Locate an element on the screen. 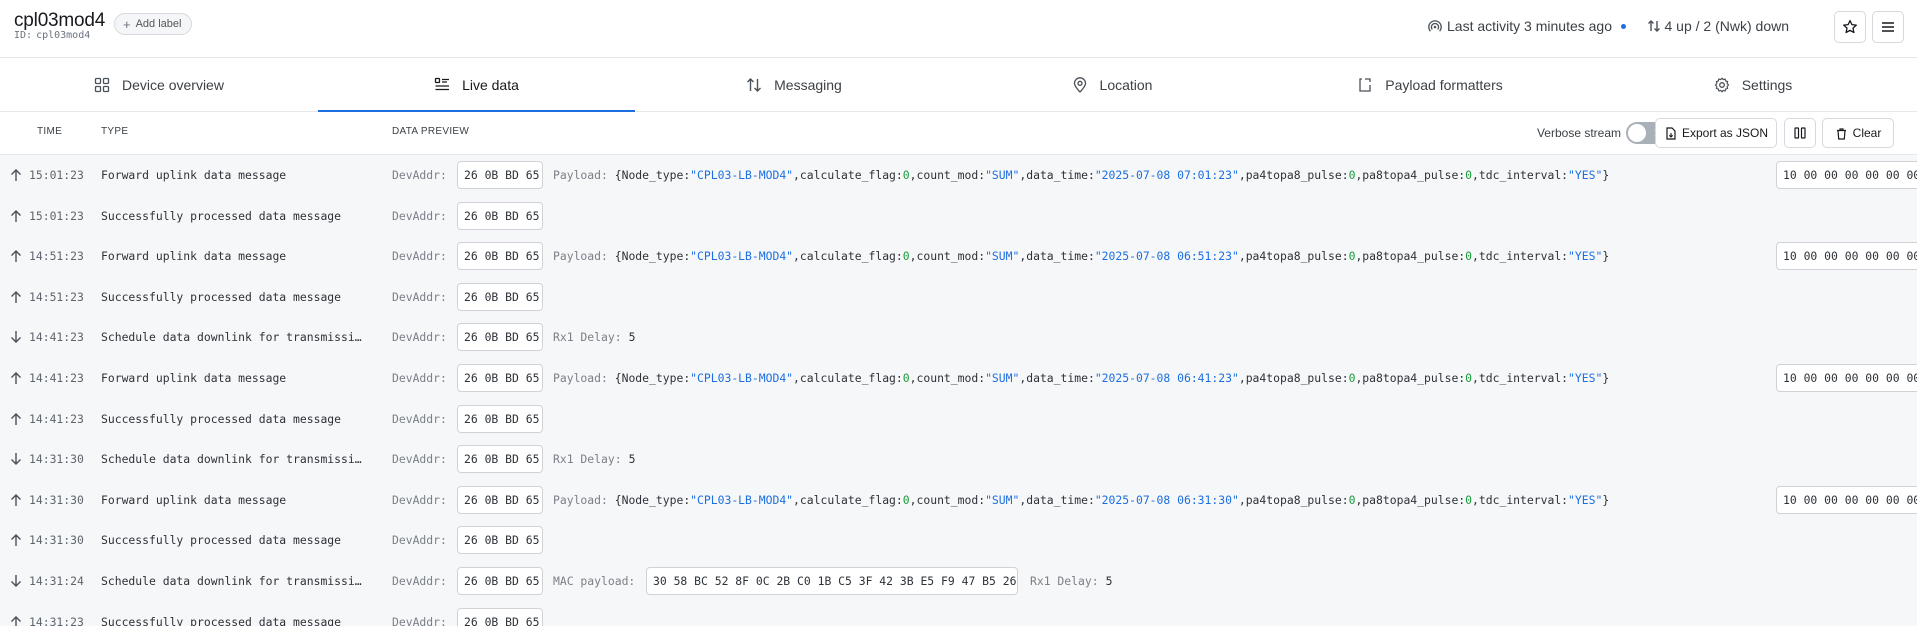  brace: } is located at coordinates (1606, 256).